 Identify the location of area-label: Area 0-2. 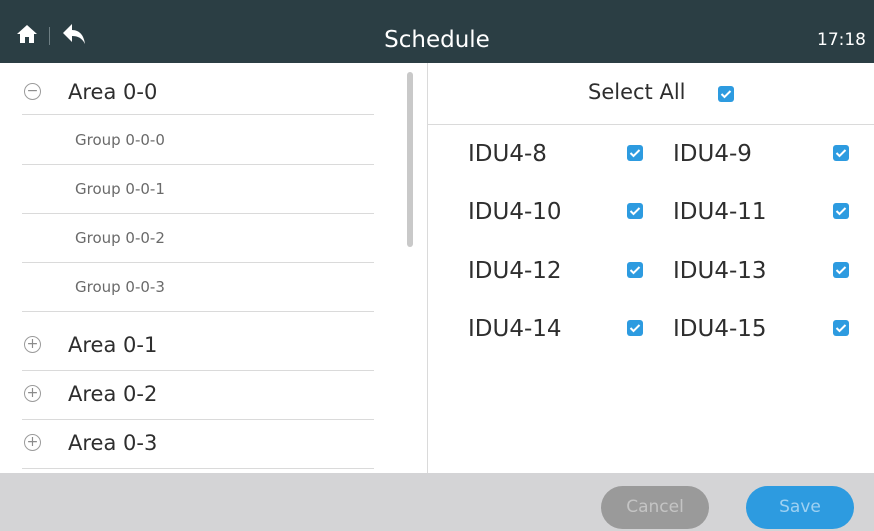
(113, 394).